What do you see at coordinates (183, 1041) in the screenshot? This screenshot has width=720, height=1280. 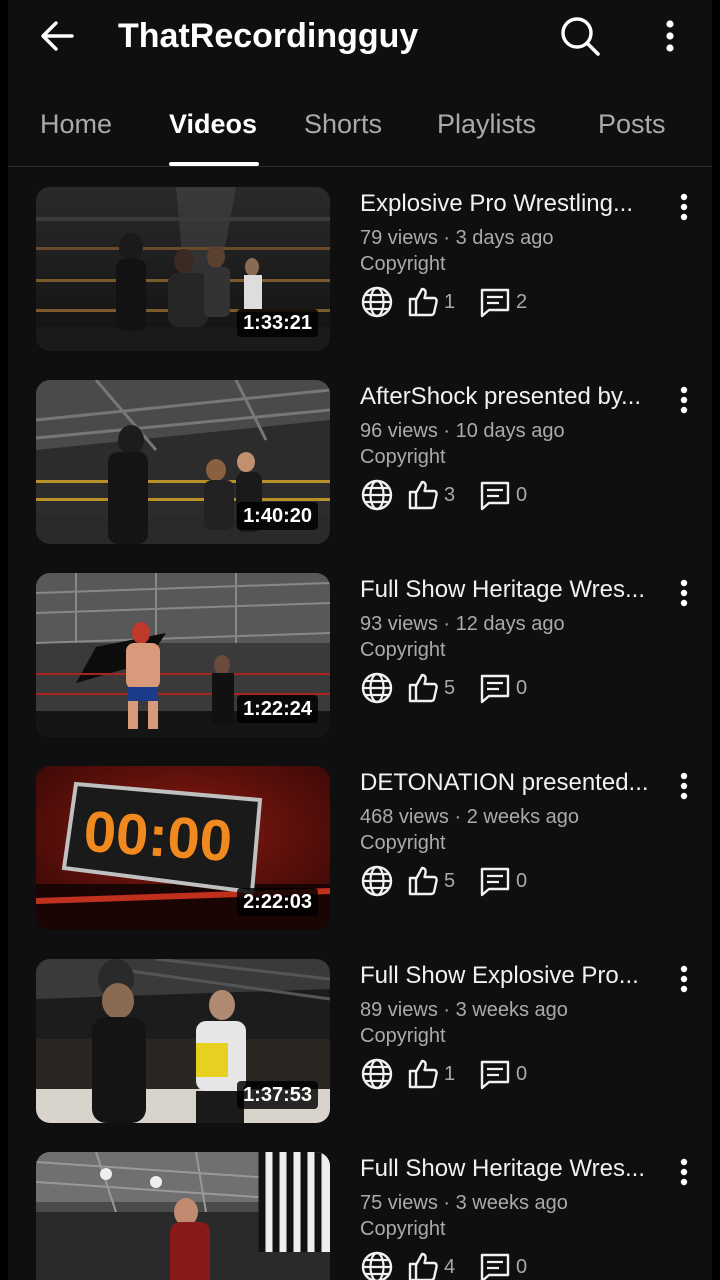 I see `video-thumbnail: 1:37:53` at bounding box center [183, 1041].